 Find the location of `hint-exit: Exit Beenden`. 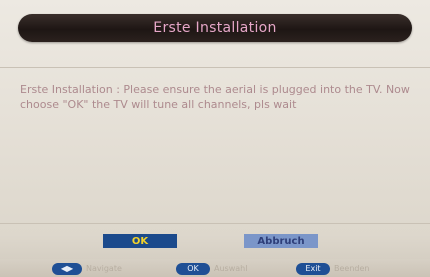

hint-exit: Exit Beenden is located at coordinates (332, 268).